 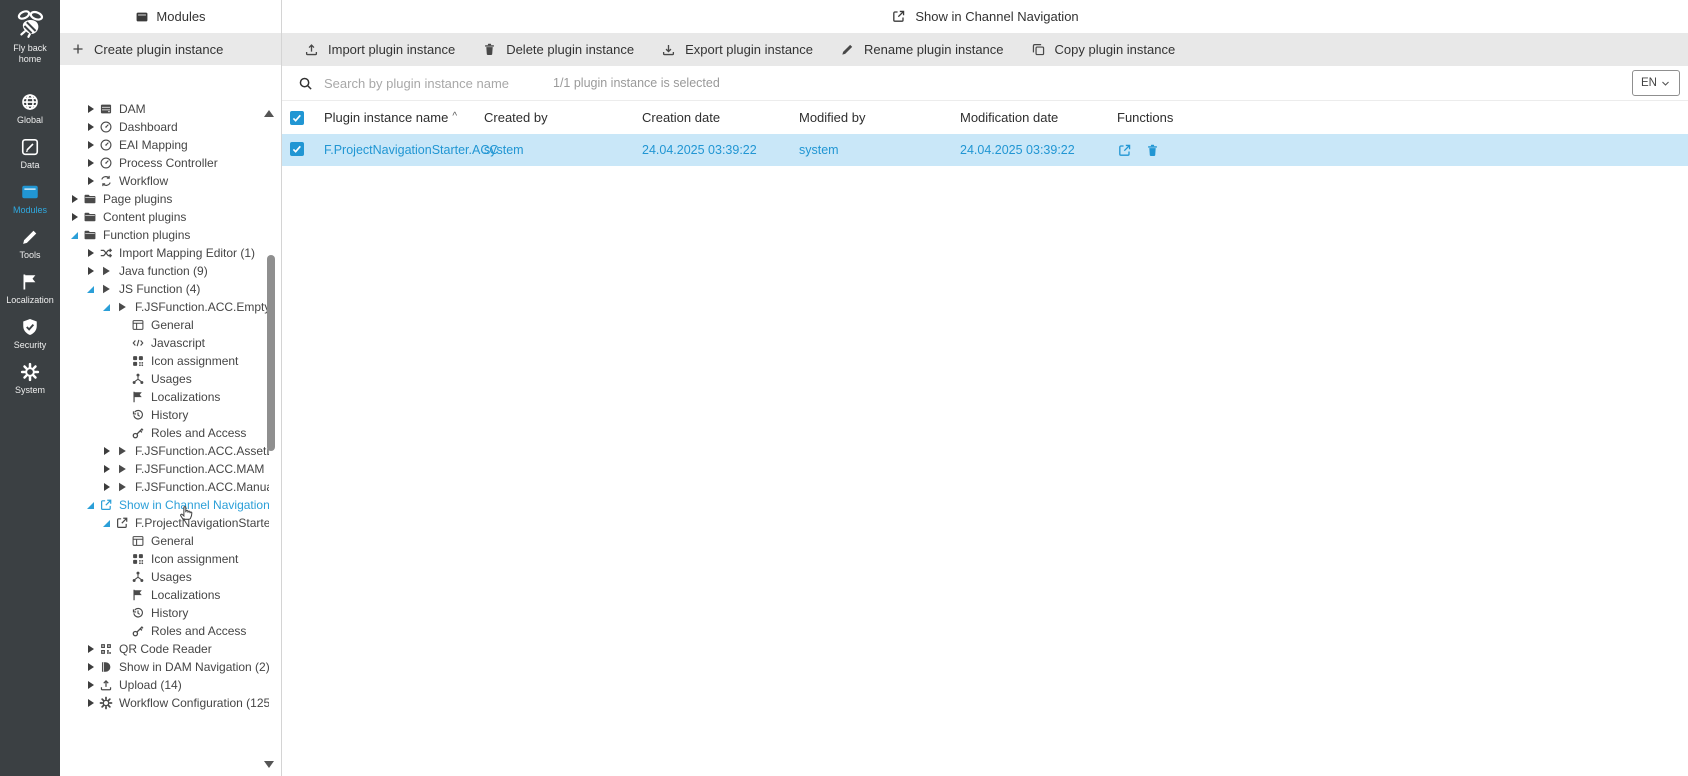 I want to click on column-header: Functions, so click(x=1402, y=117).